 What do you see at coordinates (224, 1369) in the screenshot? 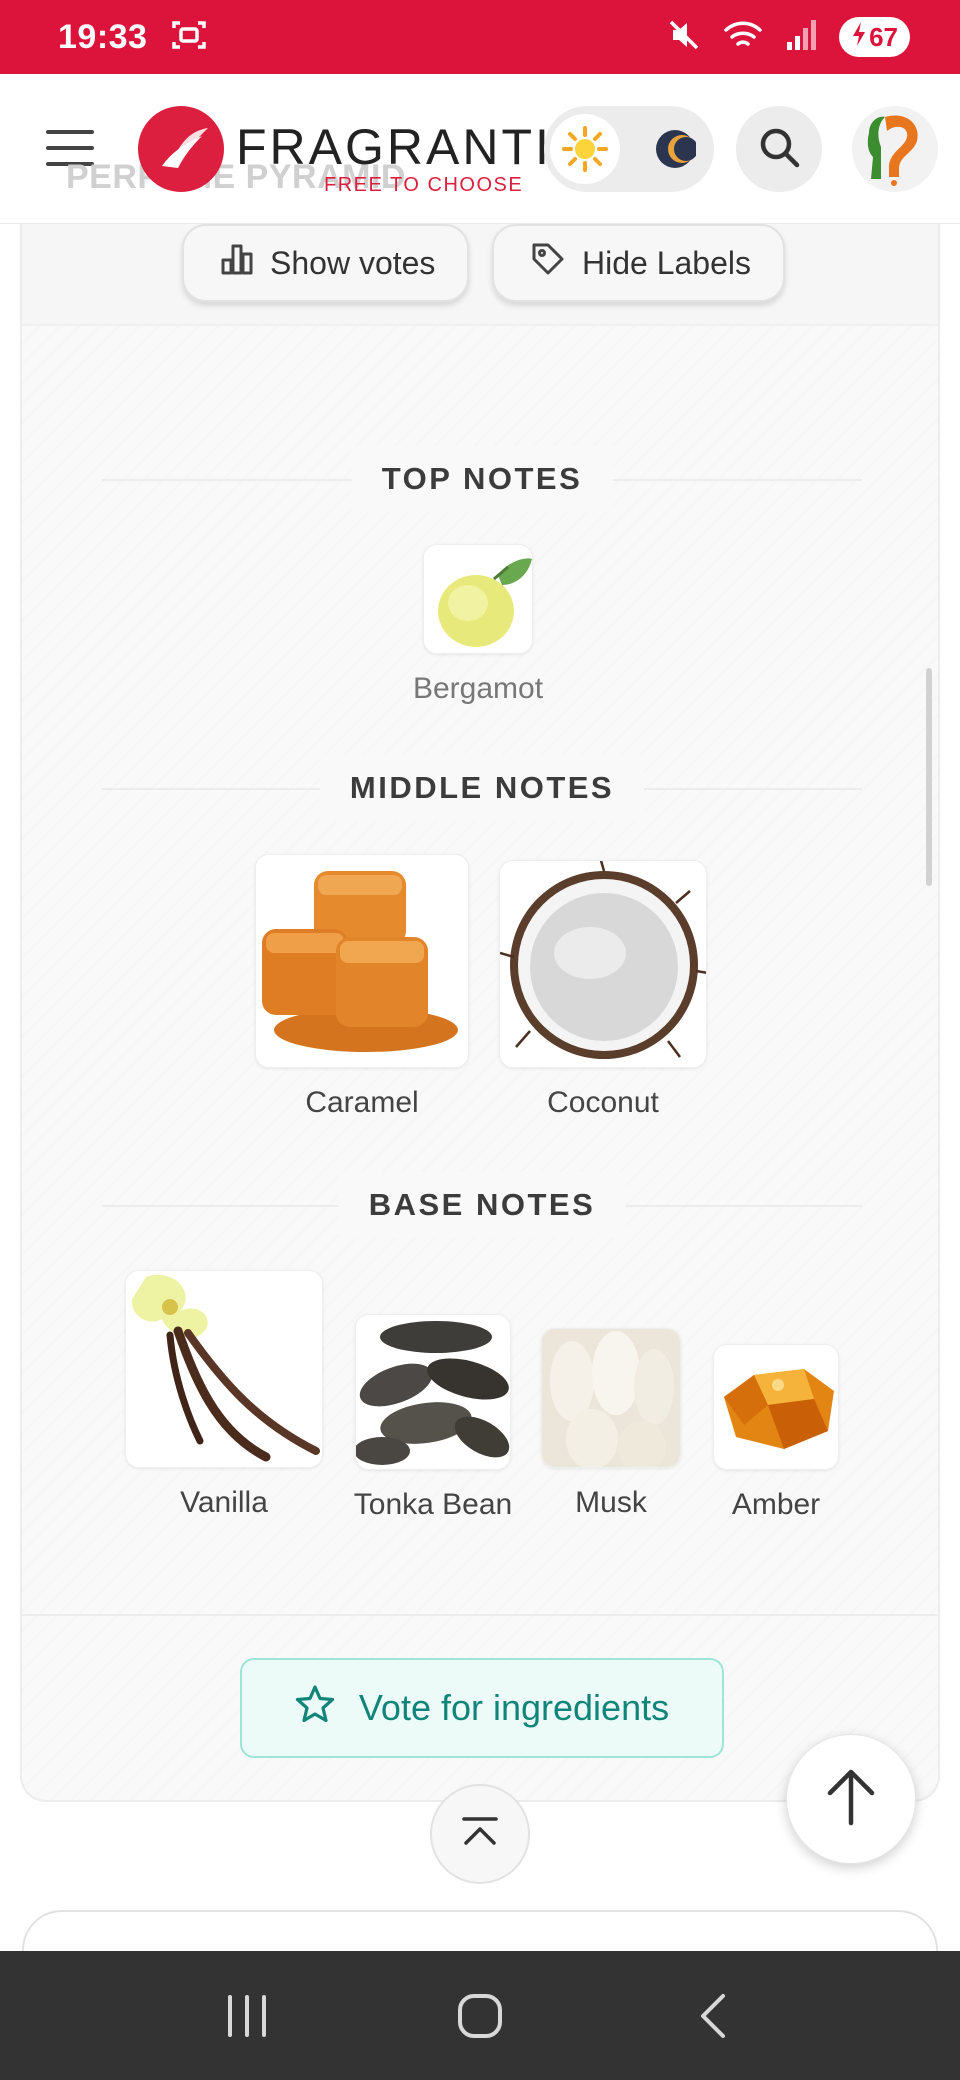
I see `vanilla-image` at bounding box center [224, 1369].